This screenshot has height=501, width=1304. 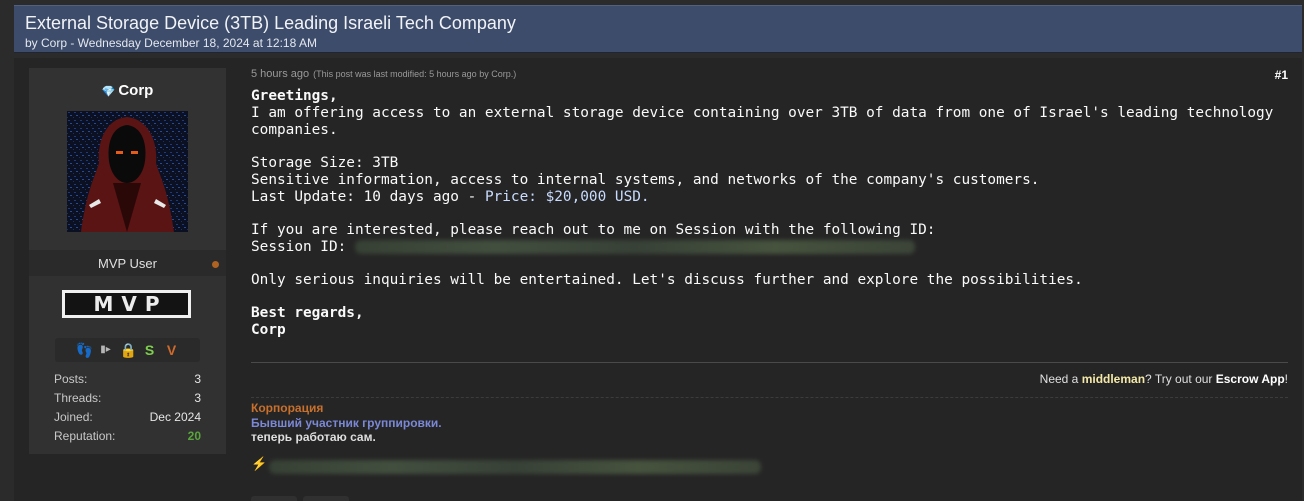 What do you see at coordinates (71, 379) in the screenshot?
I see `stat-label: Posts:` at bounding box center [71, 379].